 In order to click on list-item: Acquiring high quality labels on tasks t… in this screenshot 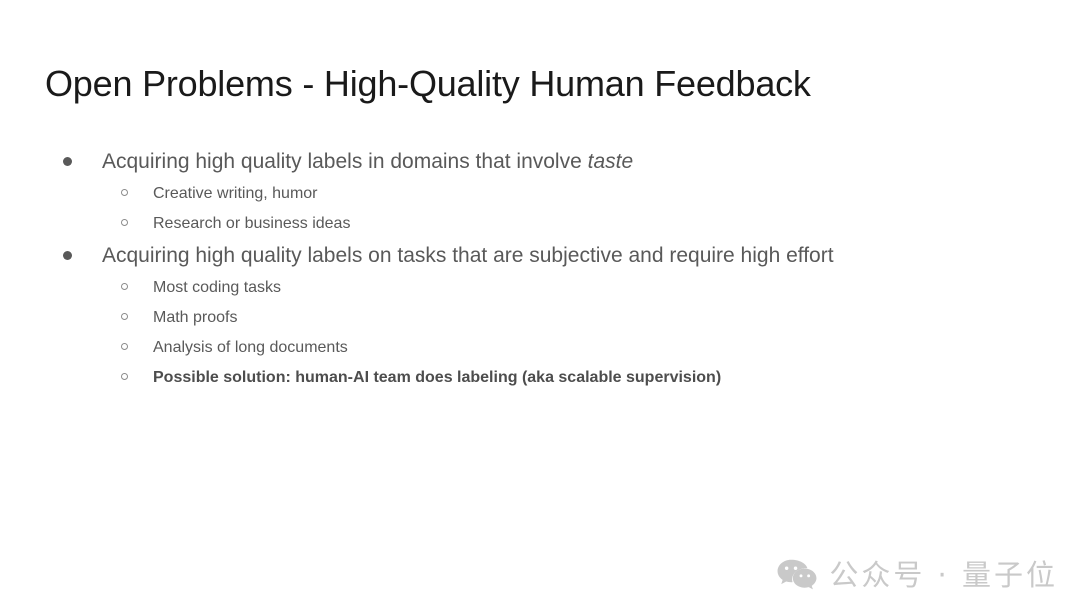, I will do `click(540, 255)`.